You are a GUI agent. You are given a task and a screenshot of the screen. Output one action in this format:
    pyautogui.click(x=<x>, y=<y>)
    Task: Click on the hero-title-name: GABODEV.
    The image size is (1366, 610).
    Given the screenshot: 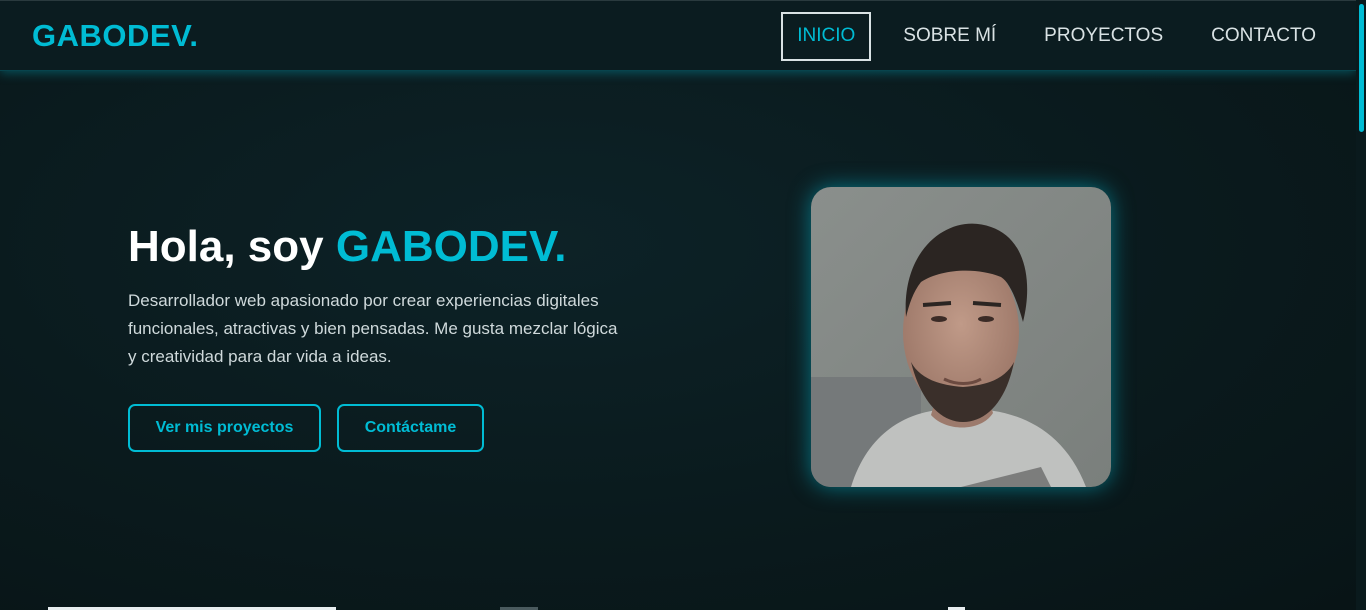 What is the action you would take?
    pyautogui.click(x=451, y=246)
    